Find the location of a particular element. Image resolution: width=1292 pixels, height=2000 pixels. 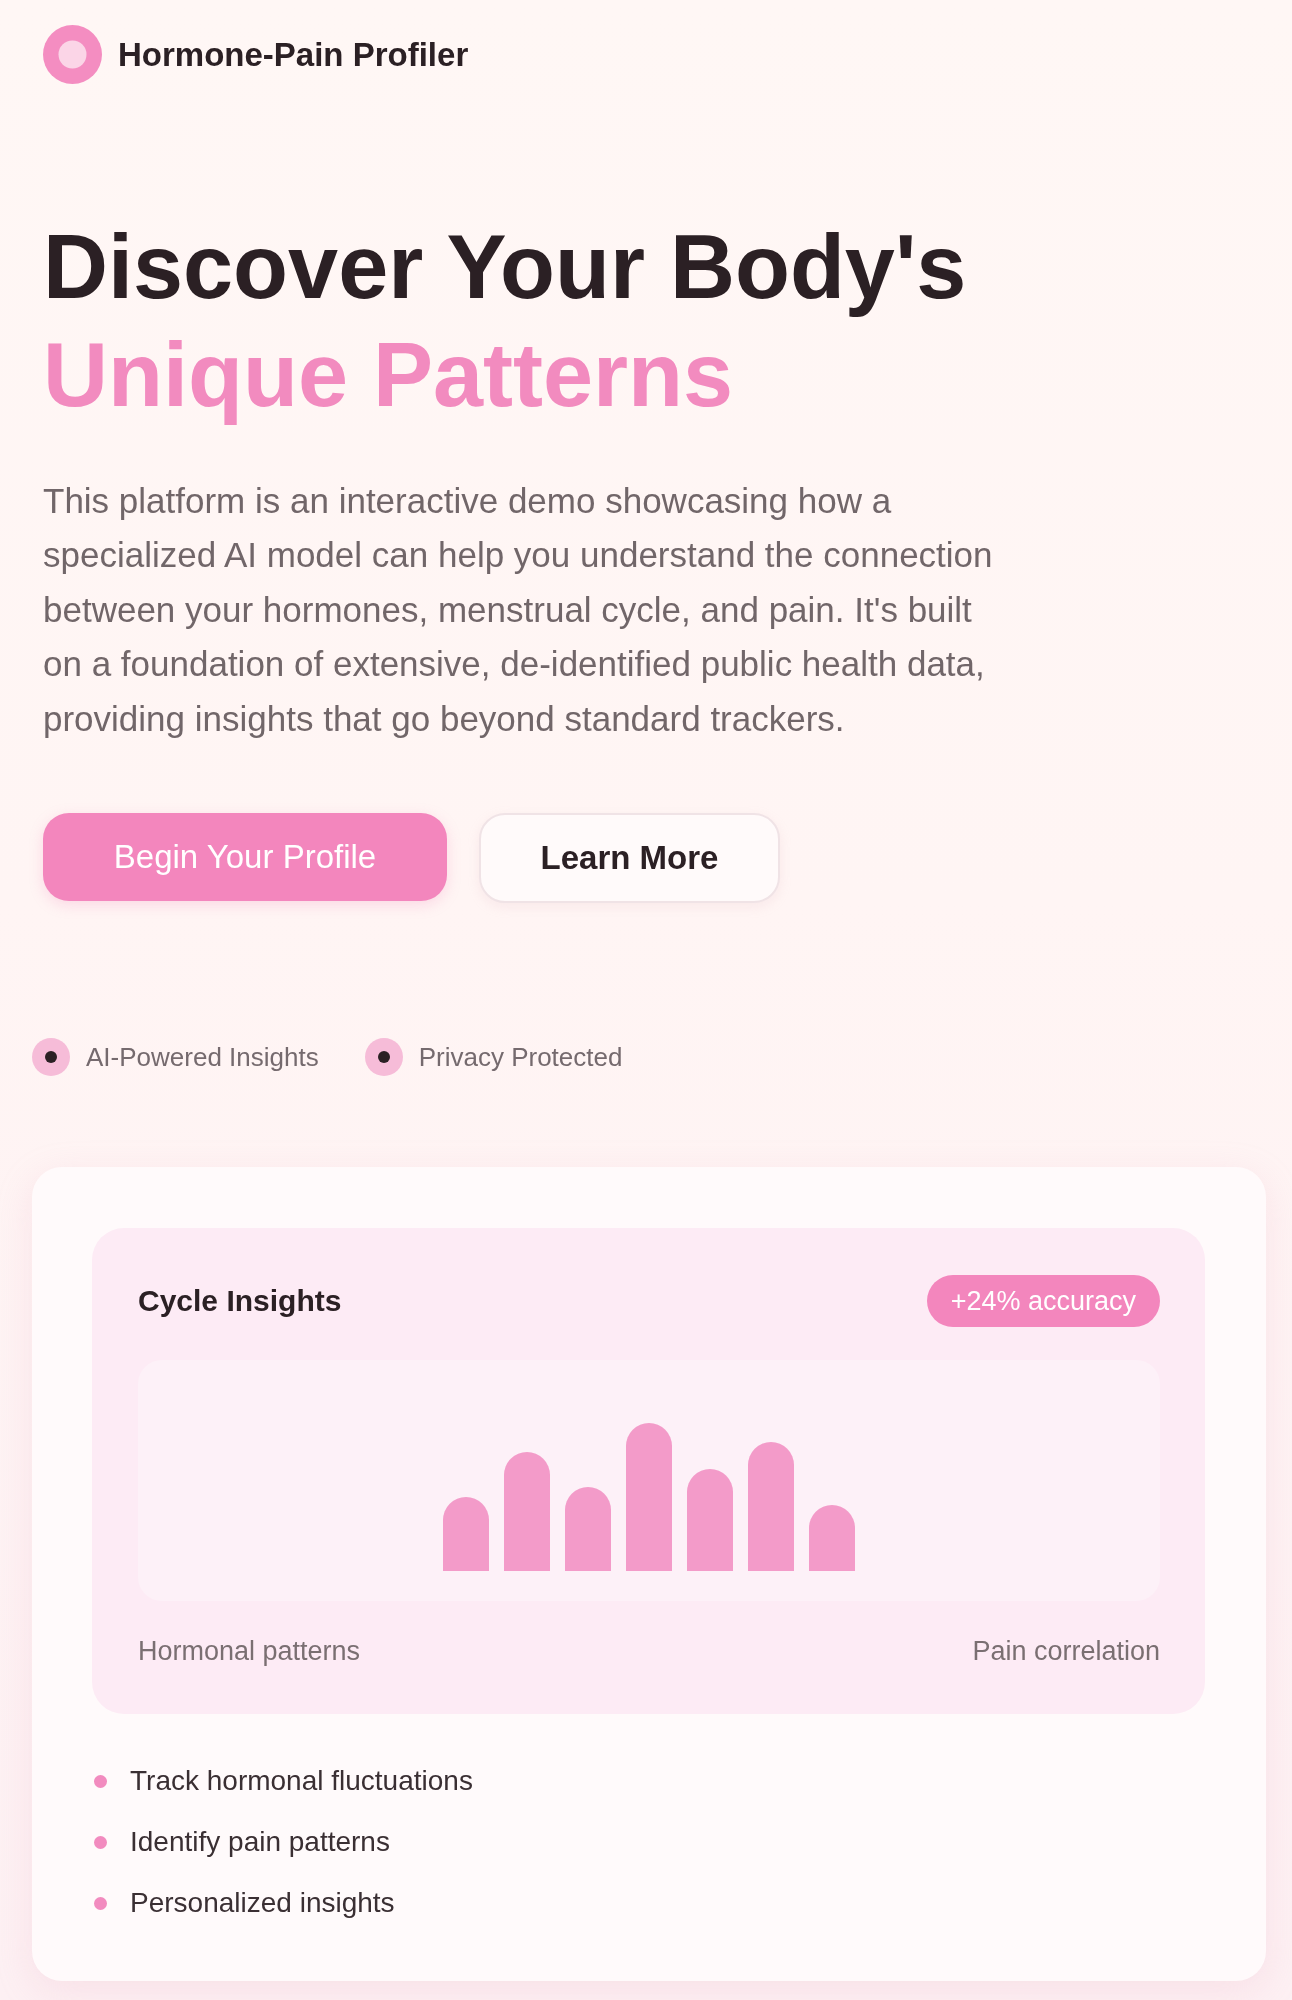

logo-icon is located at coordinates (72, 54).